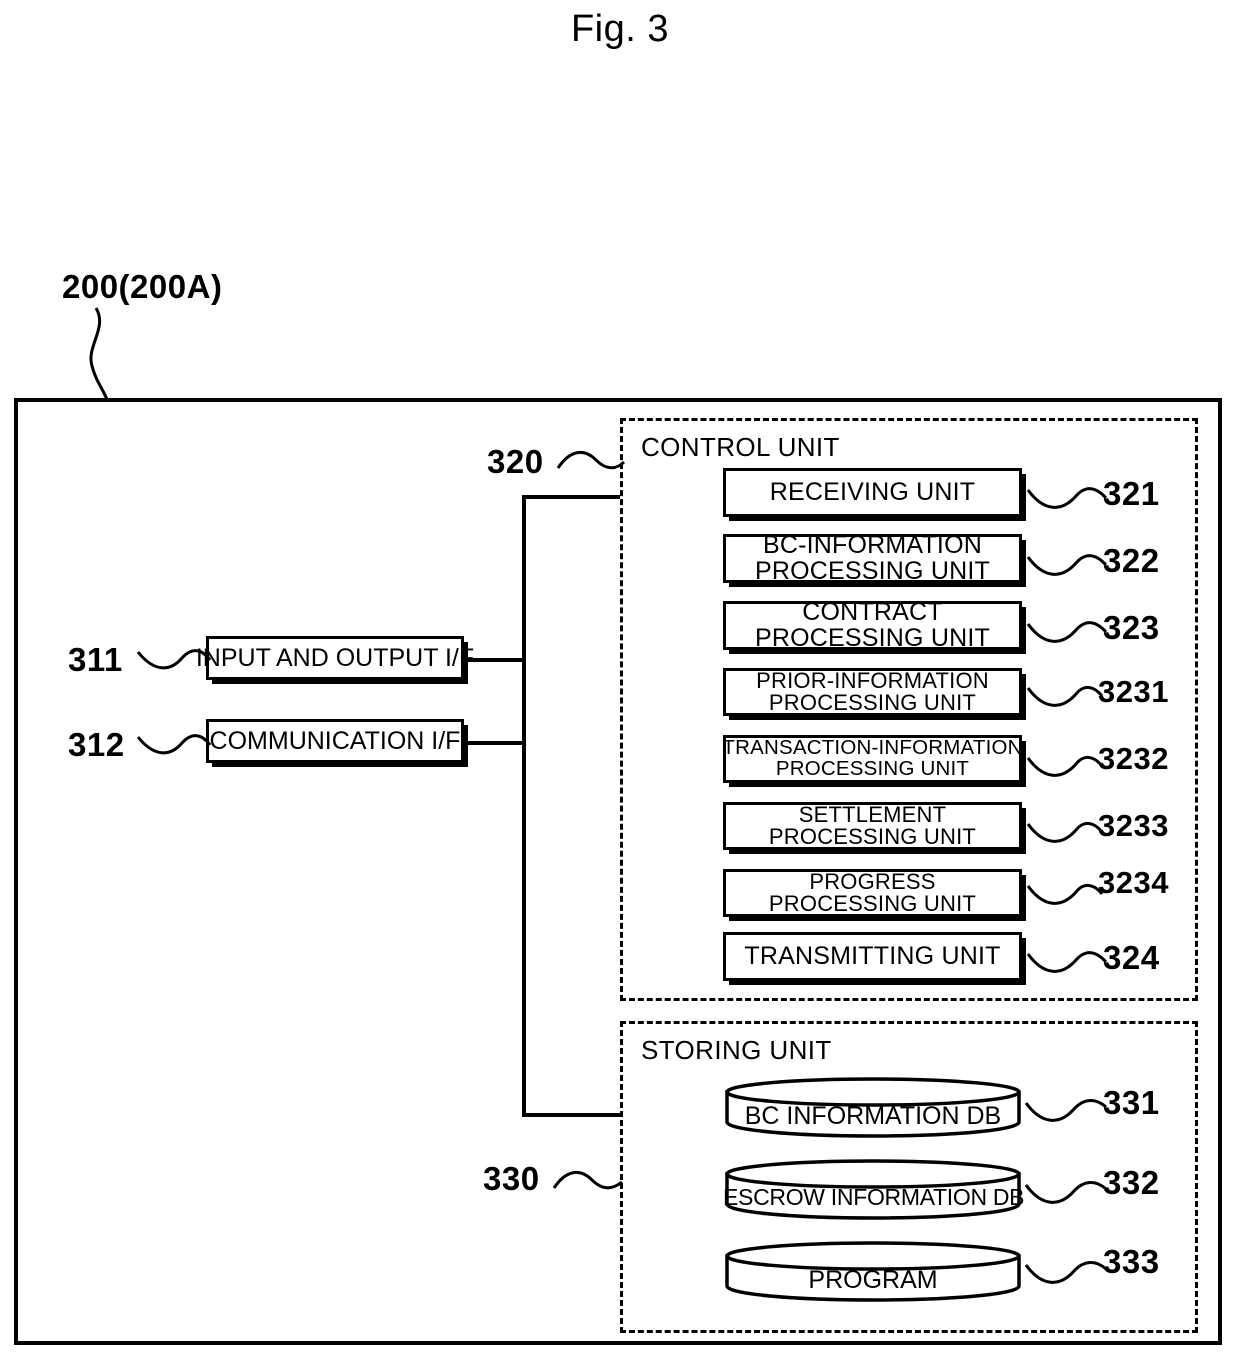 The image size is (1240, 1362). Describe the element at coordinates (1131, 627) in the screenshot. I see `reference-323: 323` at that location.